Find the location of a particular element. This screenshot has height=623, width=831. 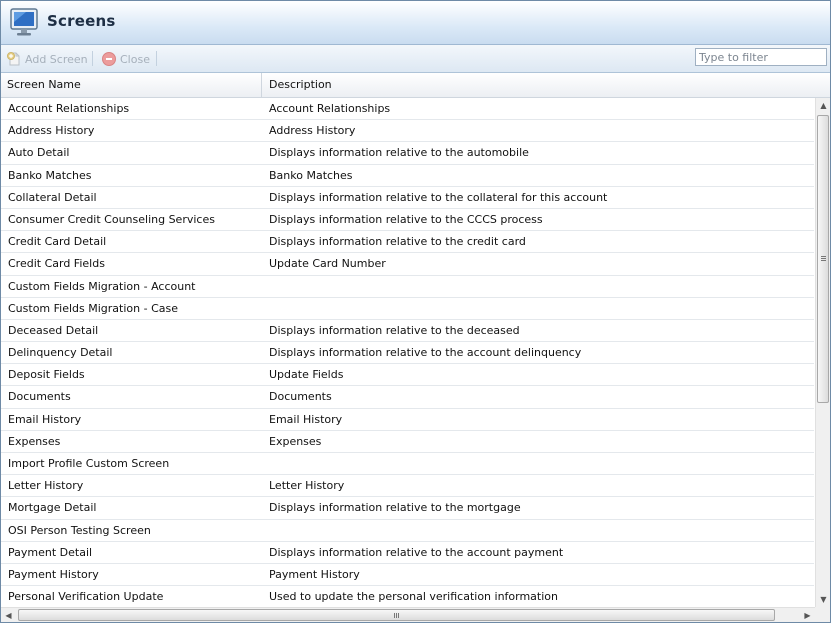

scroll-up-icon: ▲ is located at coordinates (823, 105).